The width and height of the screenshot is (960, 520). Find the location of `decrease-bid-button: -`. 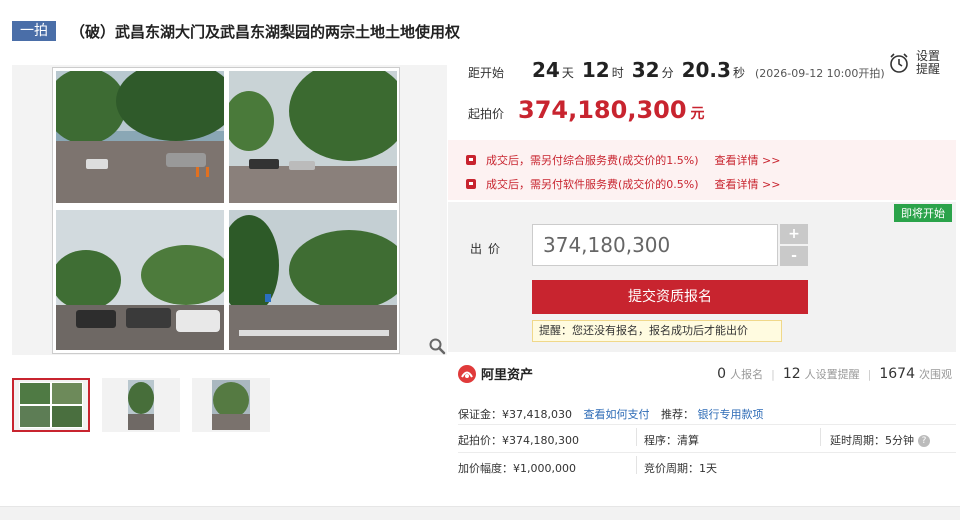

decrease-bid-button: - is located at coordinates (794, 256).